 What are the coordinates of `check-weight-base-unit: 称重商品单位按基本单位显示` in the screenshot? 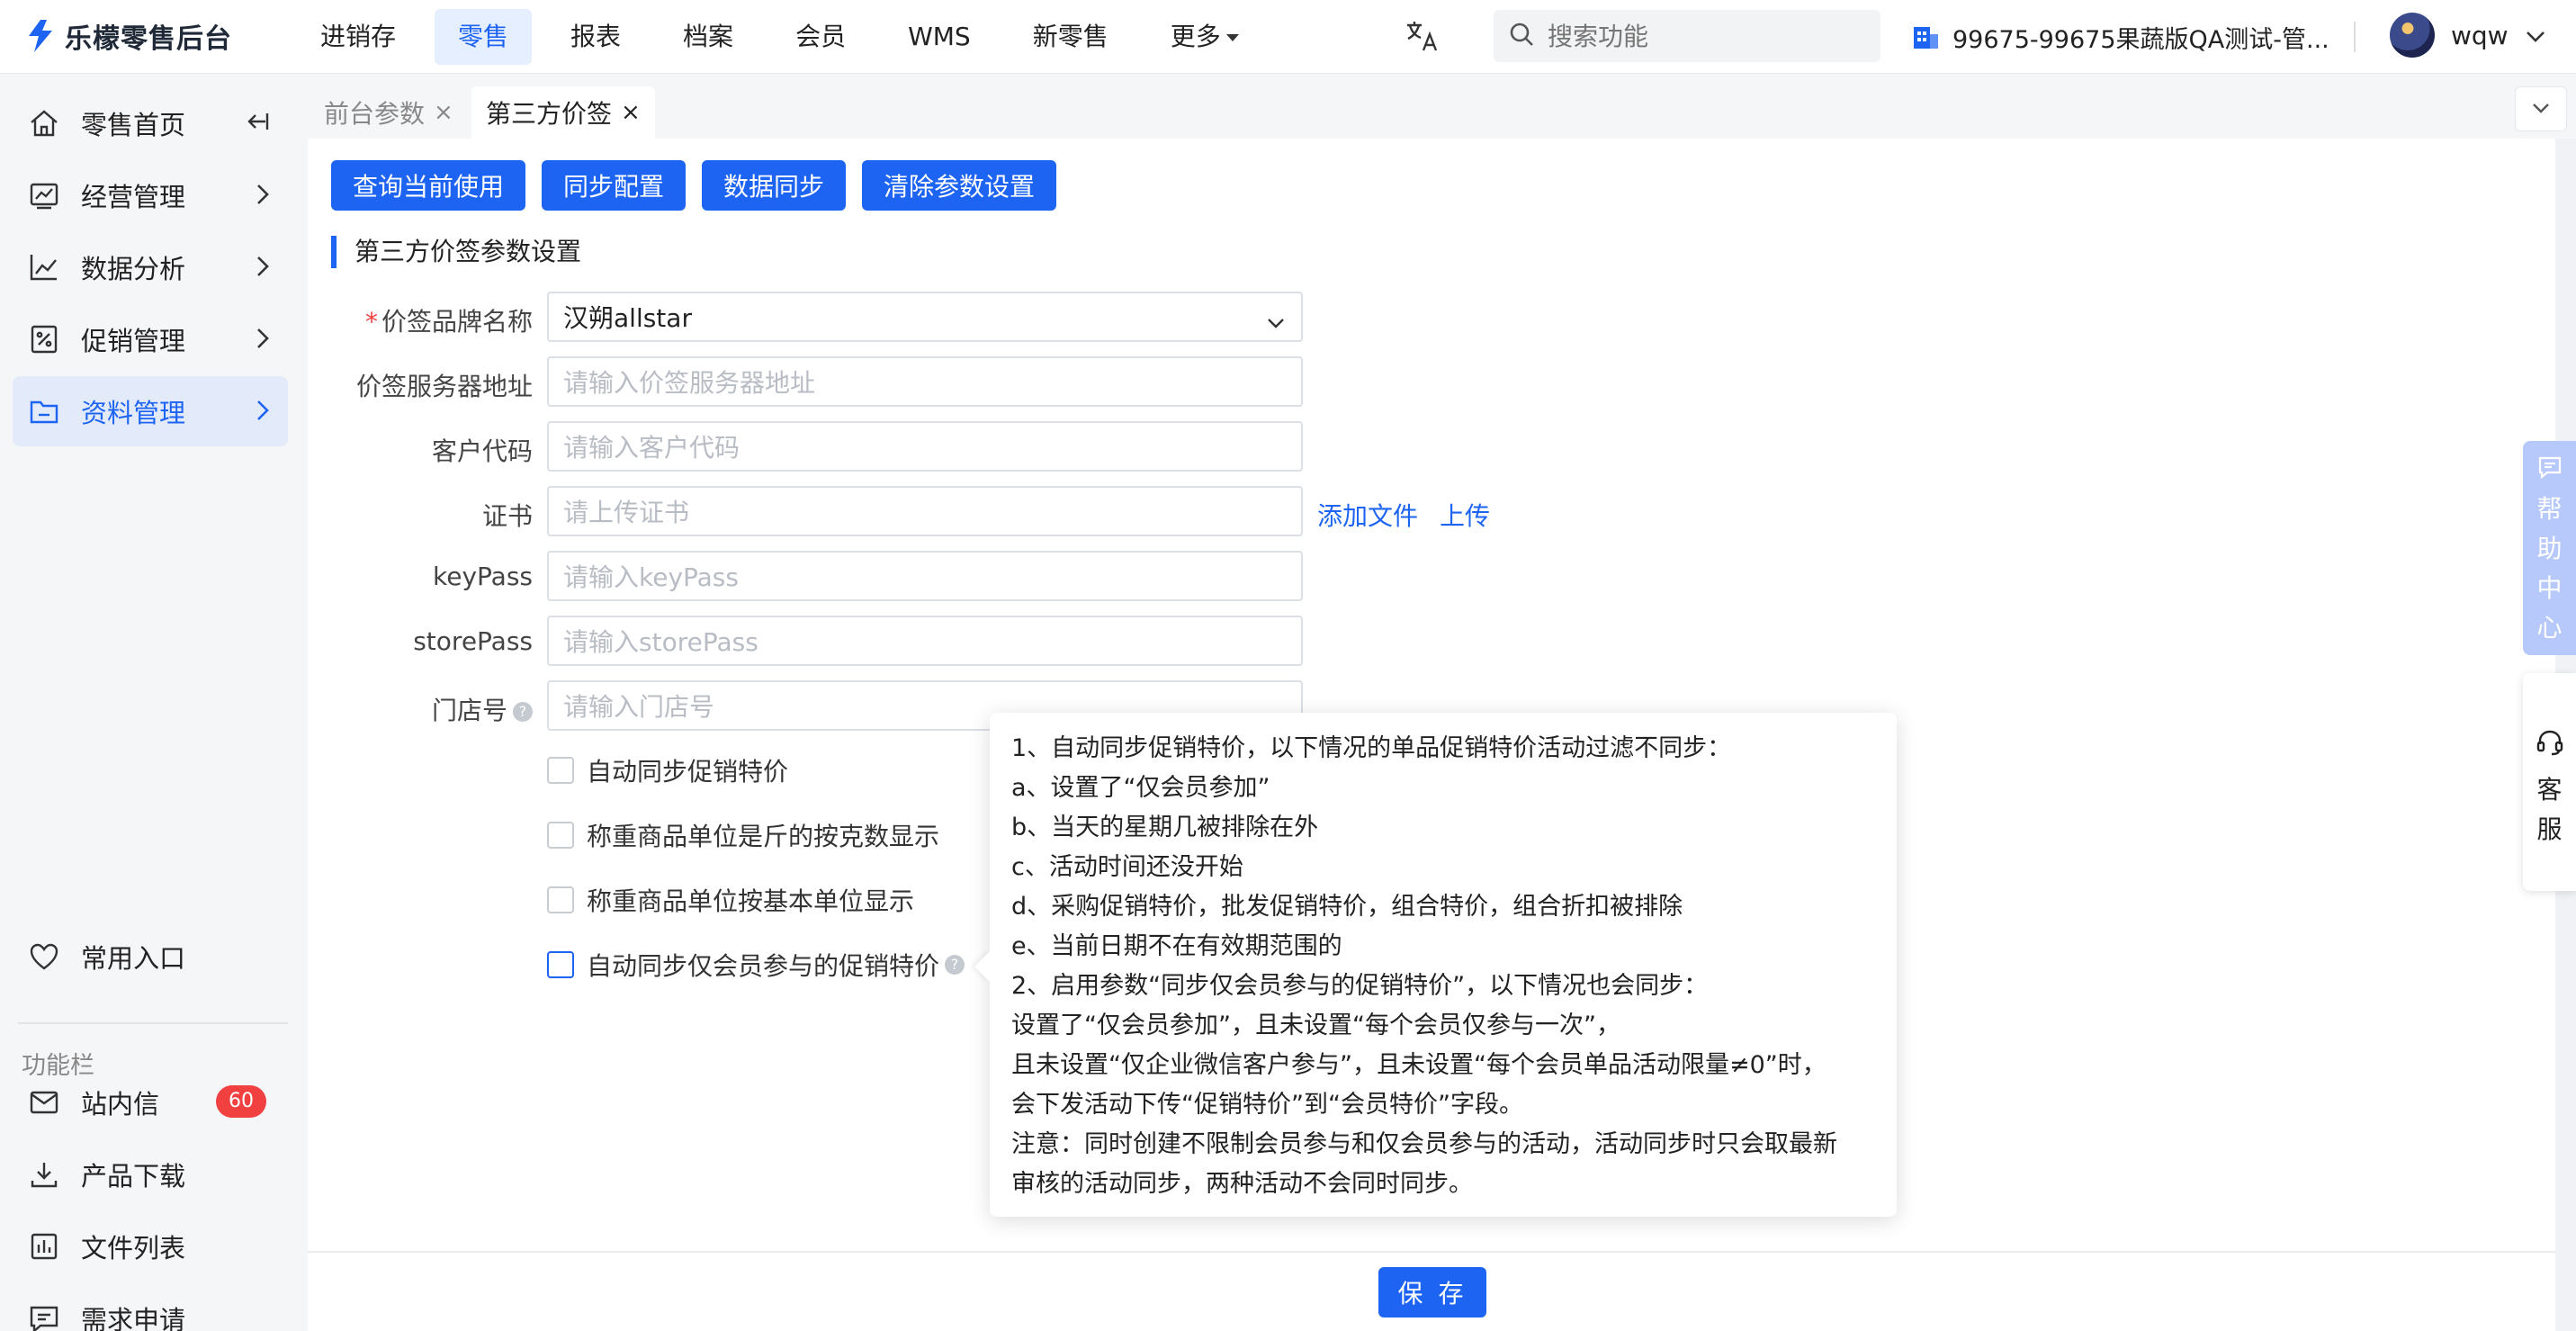 It's located at (731, 900).